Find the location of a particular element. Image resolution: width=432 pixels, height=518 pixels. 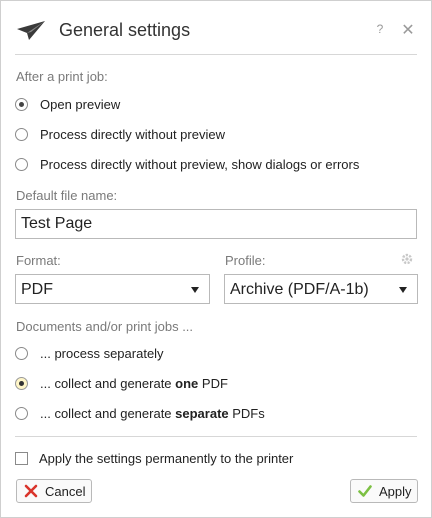

file-name-label: Default file name: is located at coordinates (67, 195).